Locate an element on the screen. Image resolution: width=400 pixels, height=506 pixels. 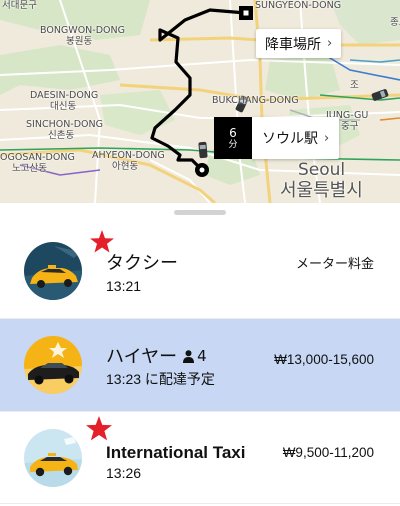
map-label: SUNGYEON-DONG is located at coordinates (298, 5).